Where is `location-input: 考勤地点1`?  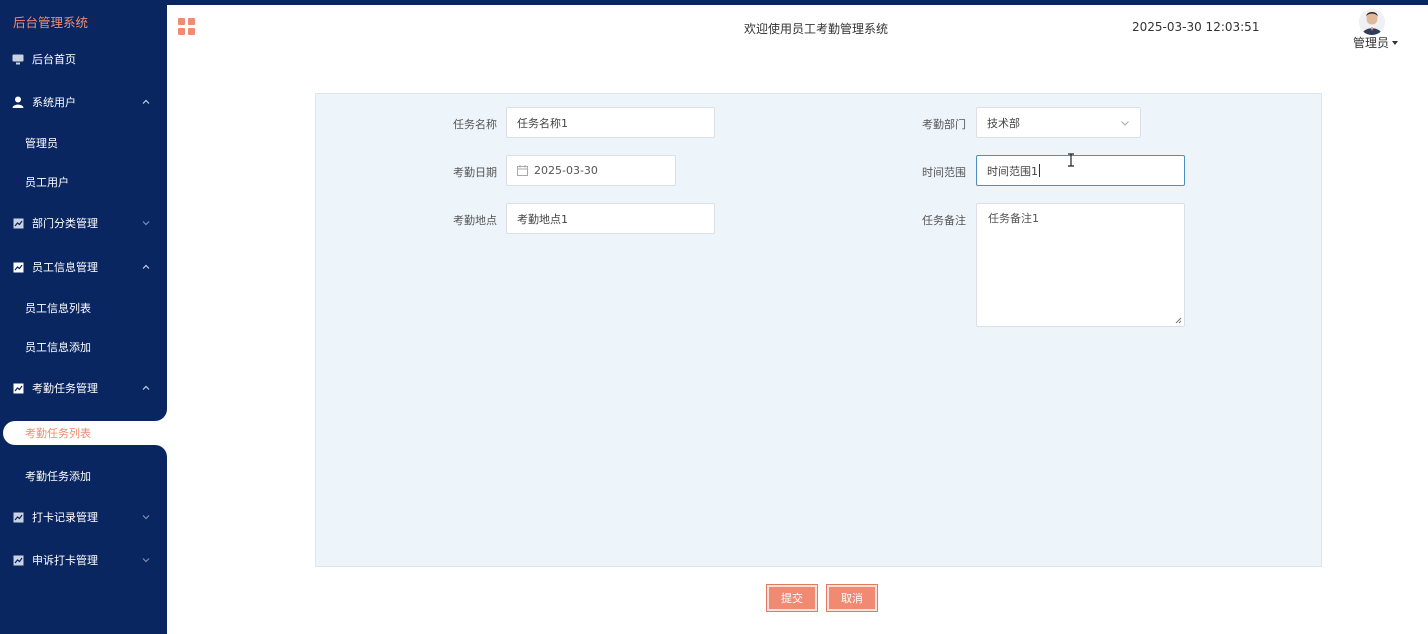 location-input: 考勤地点1 is located at coordinates (610, 218).